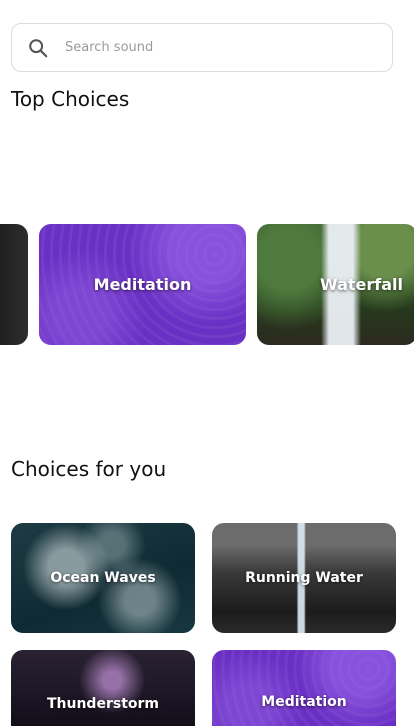 The height and width of the screenshot is (726, 414). Describe the element at coordinates (70, 99) in the screenshot. I see `section-title-top-choices: Top Choices` at that location.